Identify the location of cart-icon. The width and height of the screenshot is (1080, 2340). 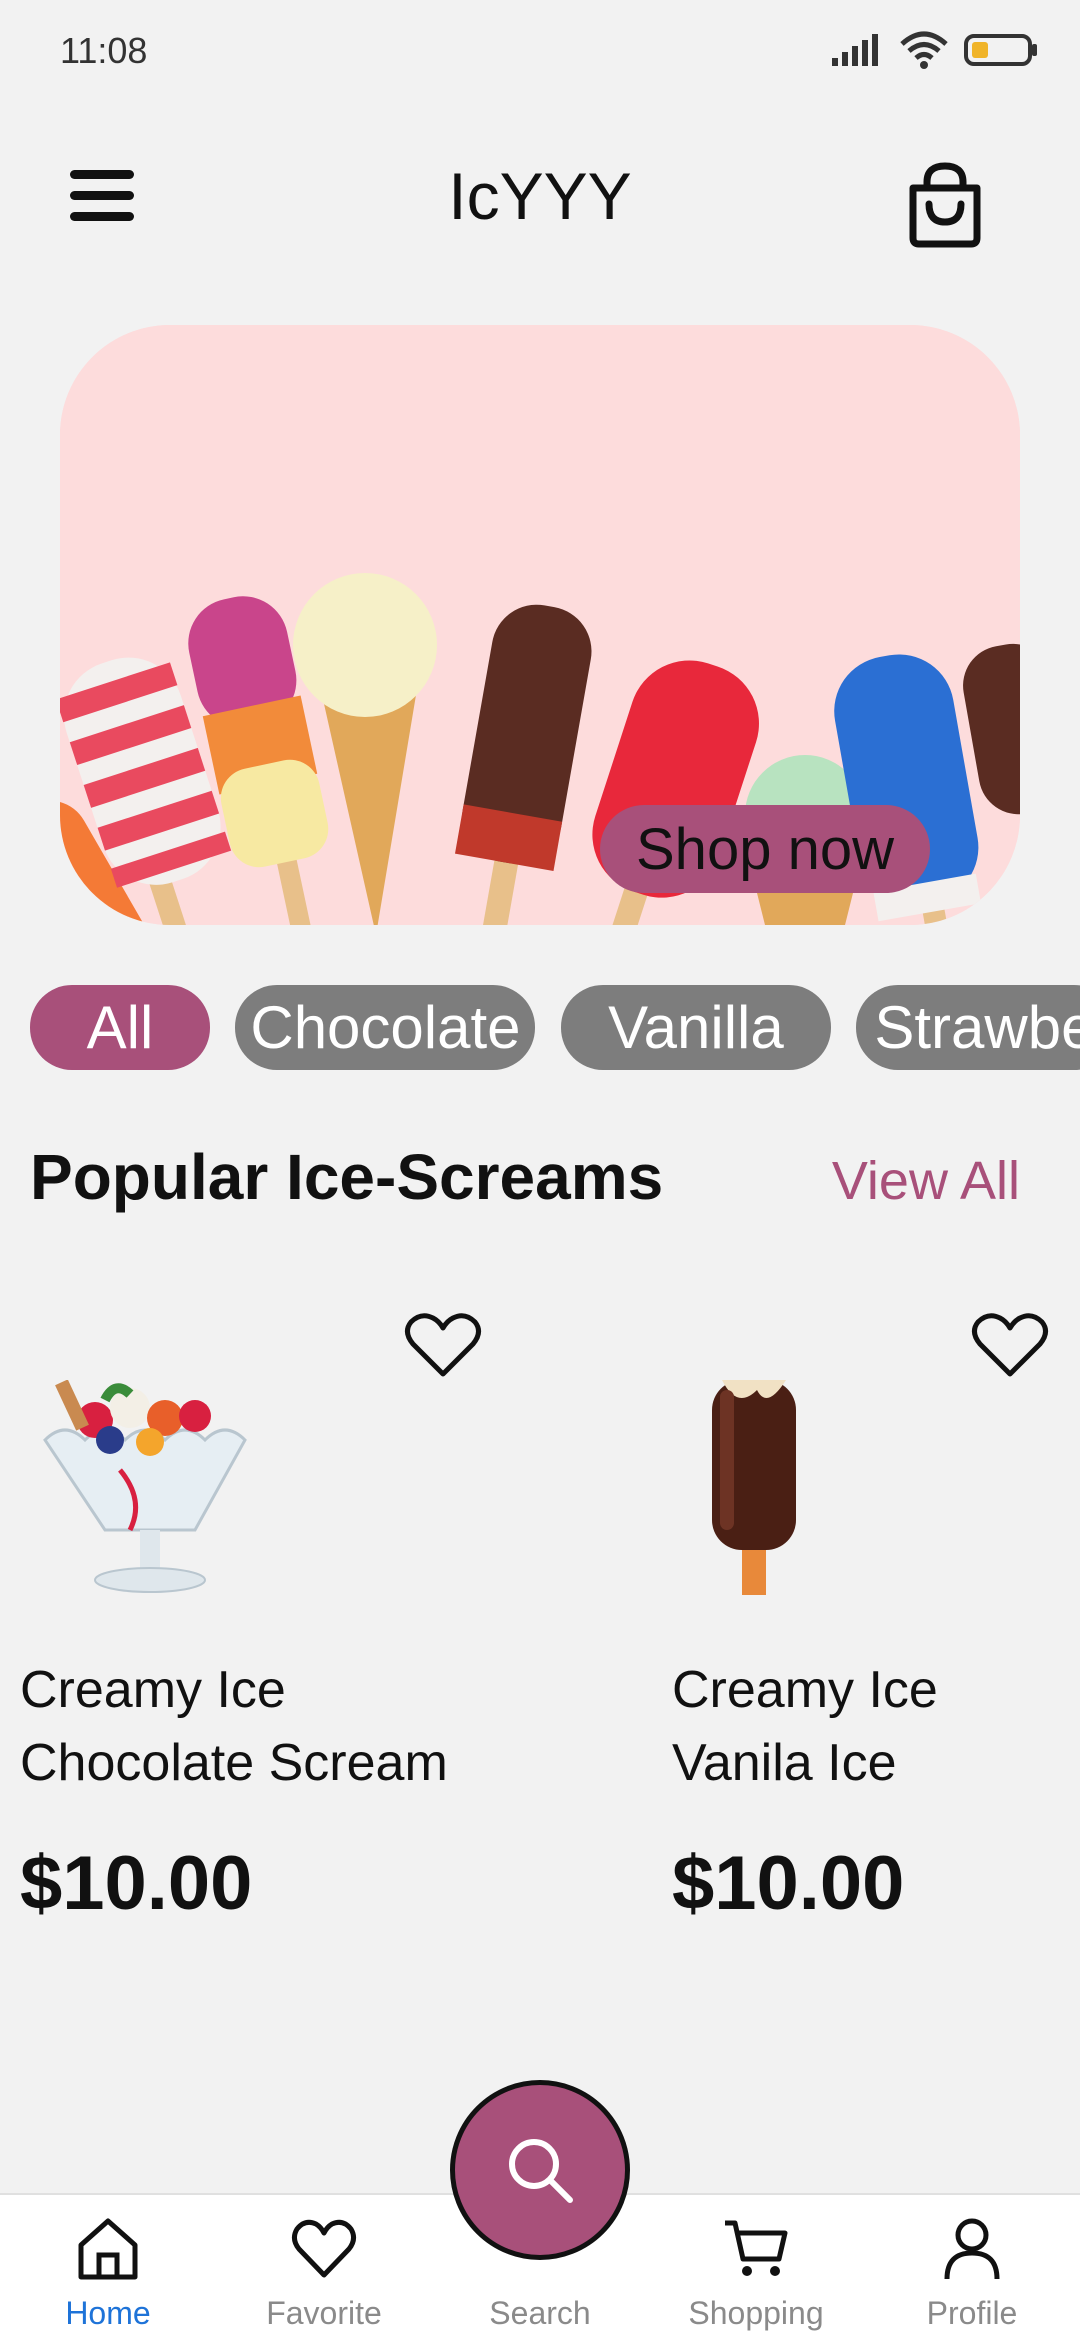
(756, 2248).